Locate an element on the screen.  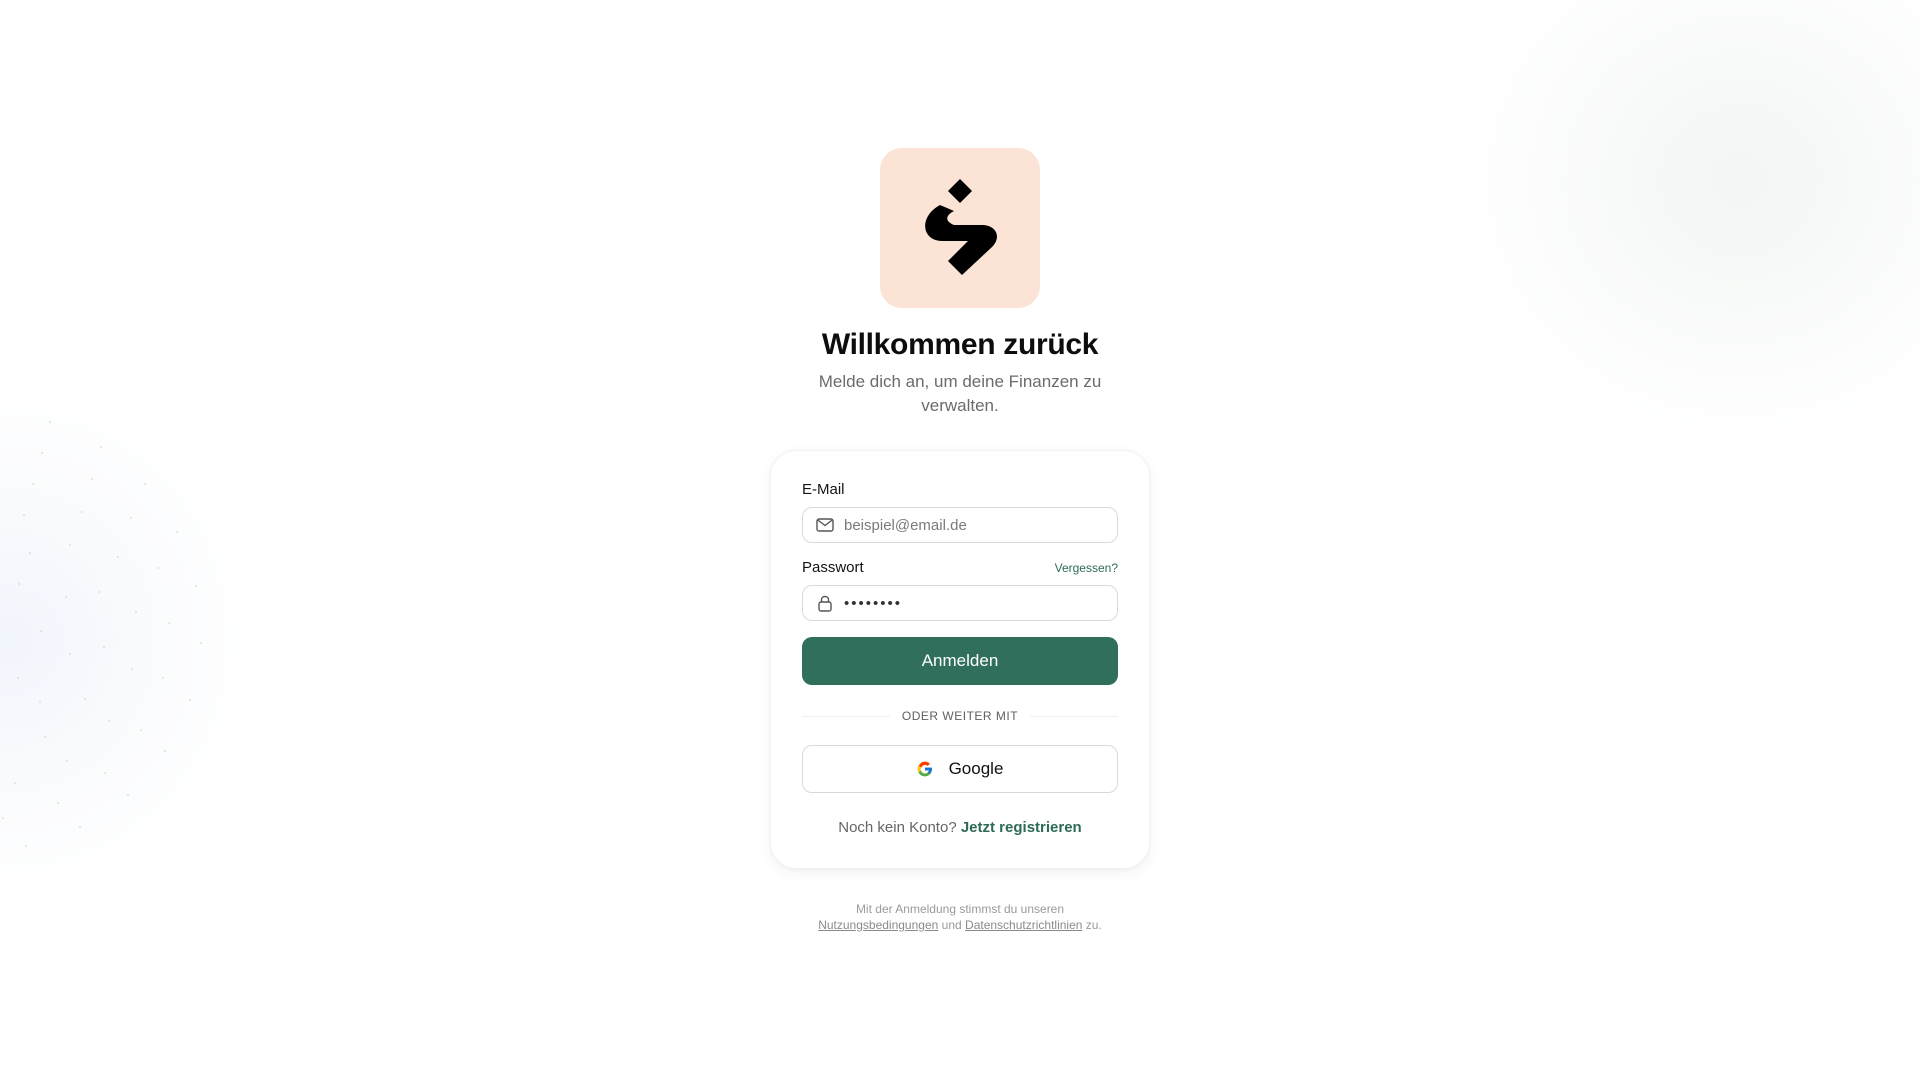
page-title: Willkommen zurück is located at coordinates (960, 344).